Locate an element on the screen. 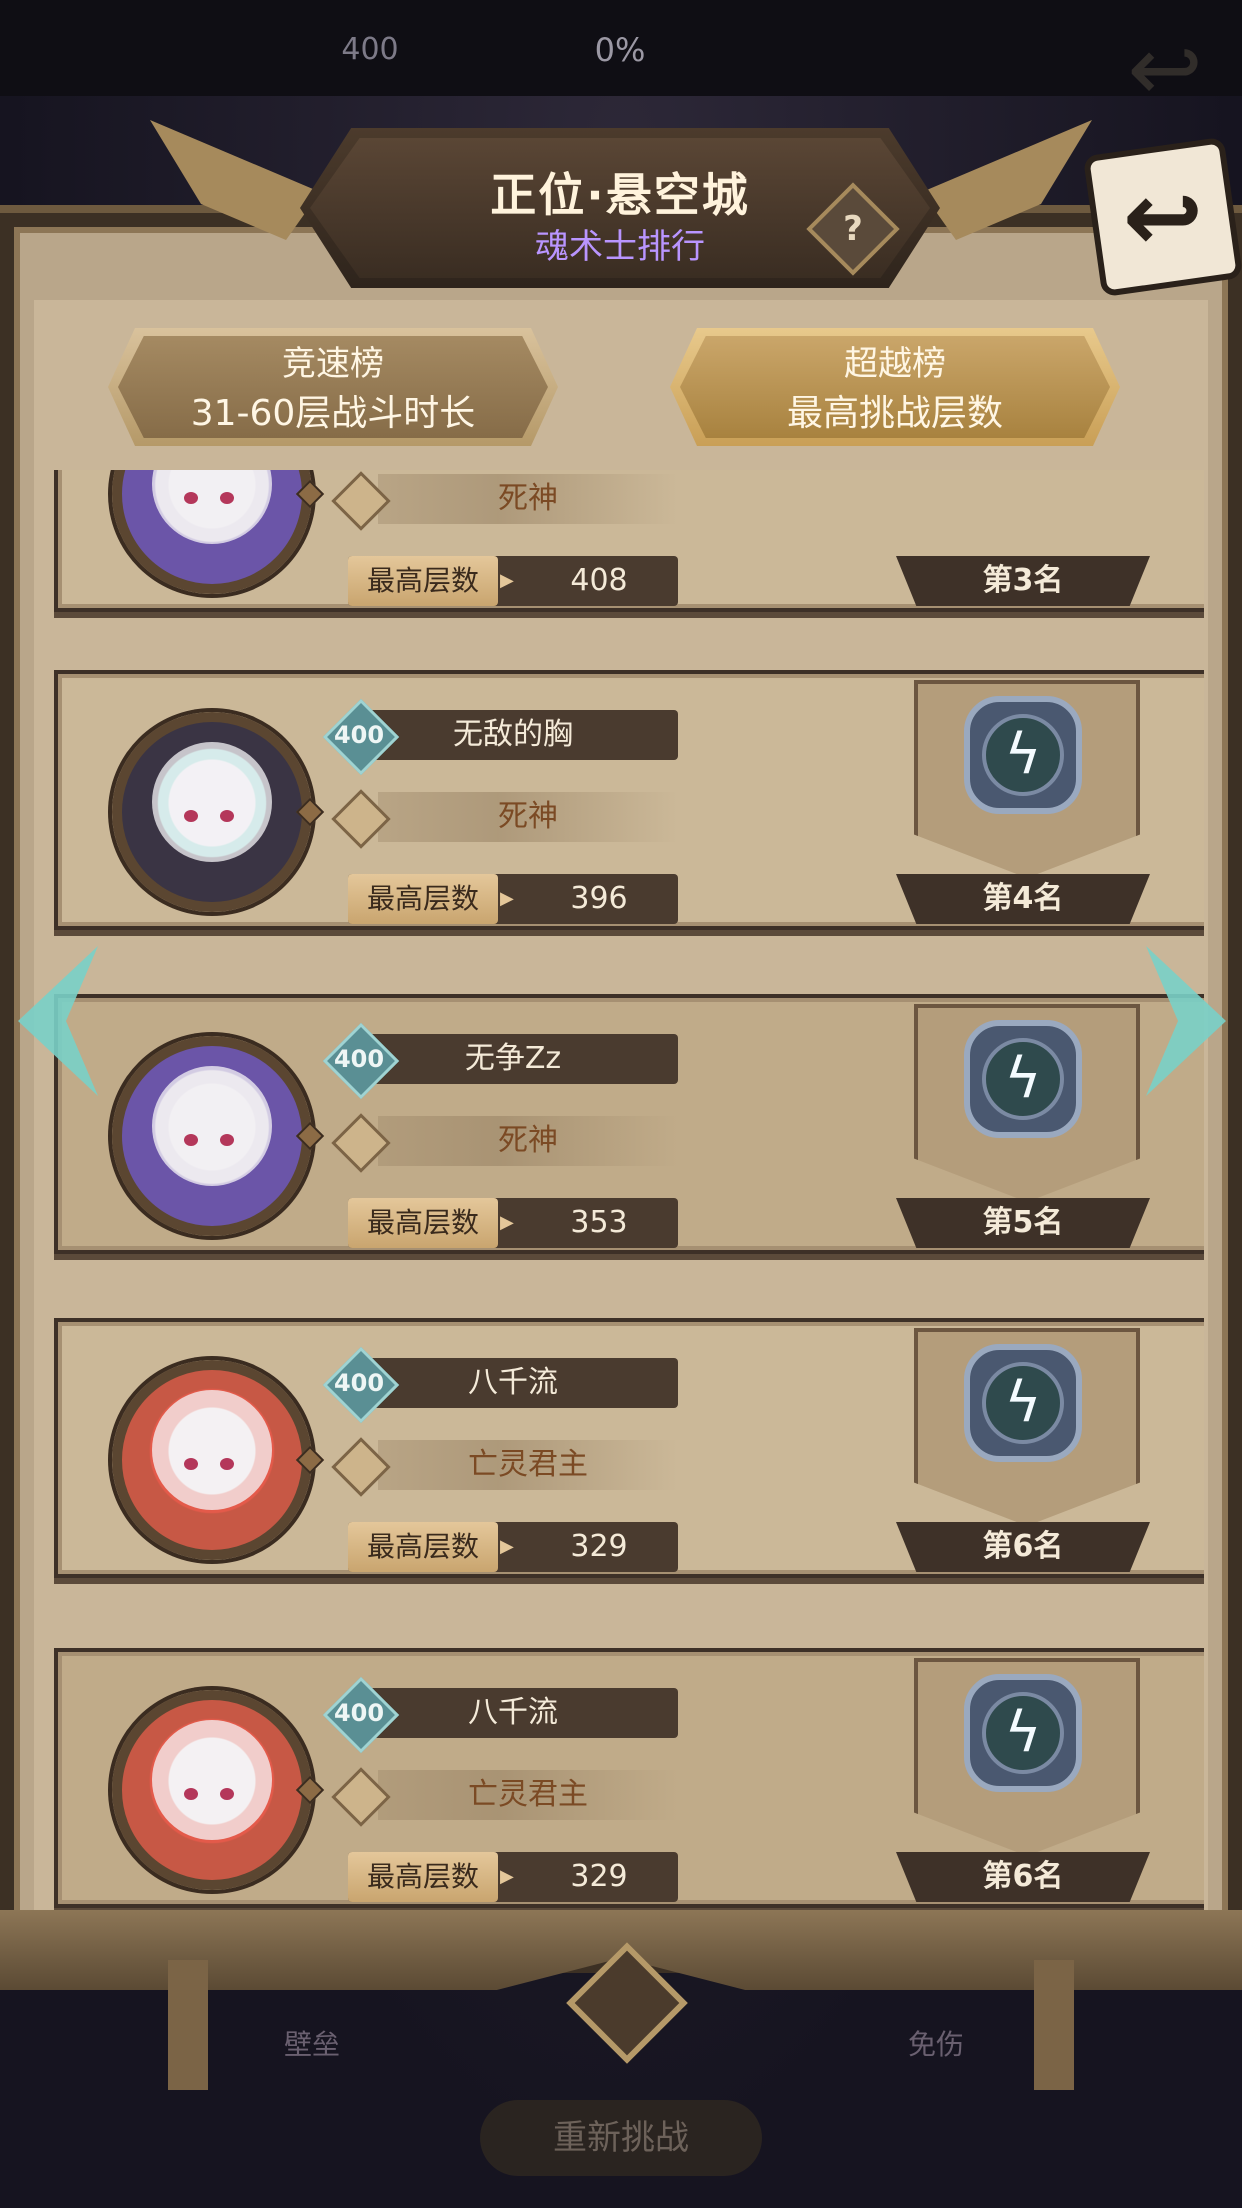 Image resolution: width=1242 pixels, height=2208 pixels. score-value: 353 is located at coordinates (599, 1222).